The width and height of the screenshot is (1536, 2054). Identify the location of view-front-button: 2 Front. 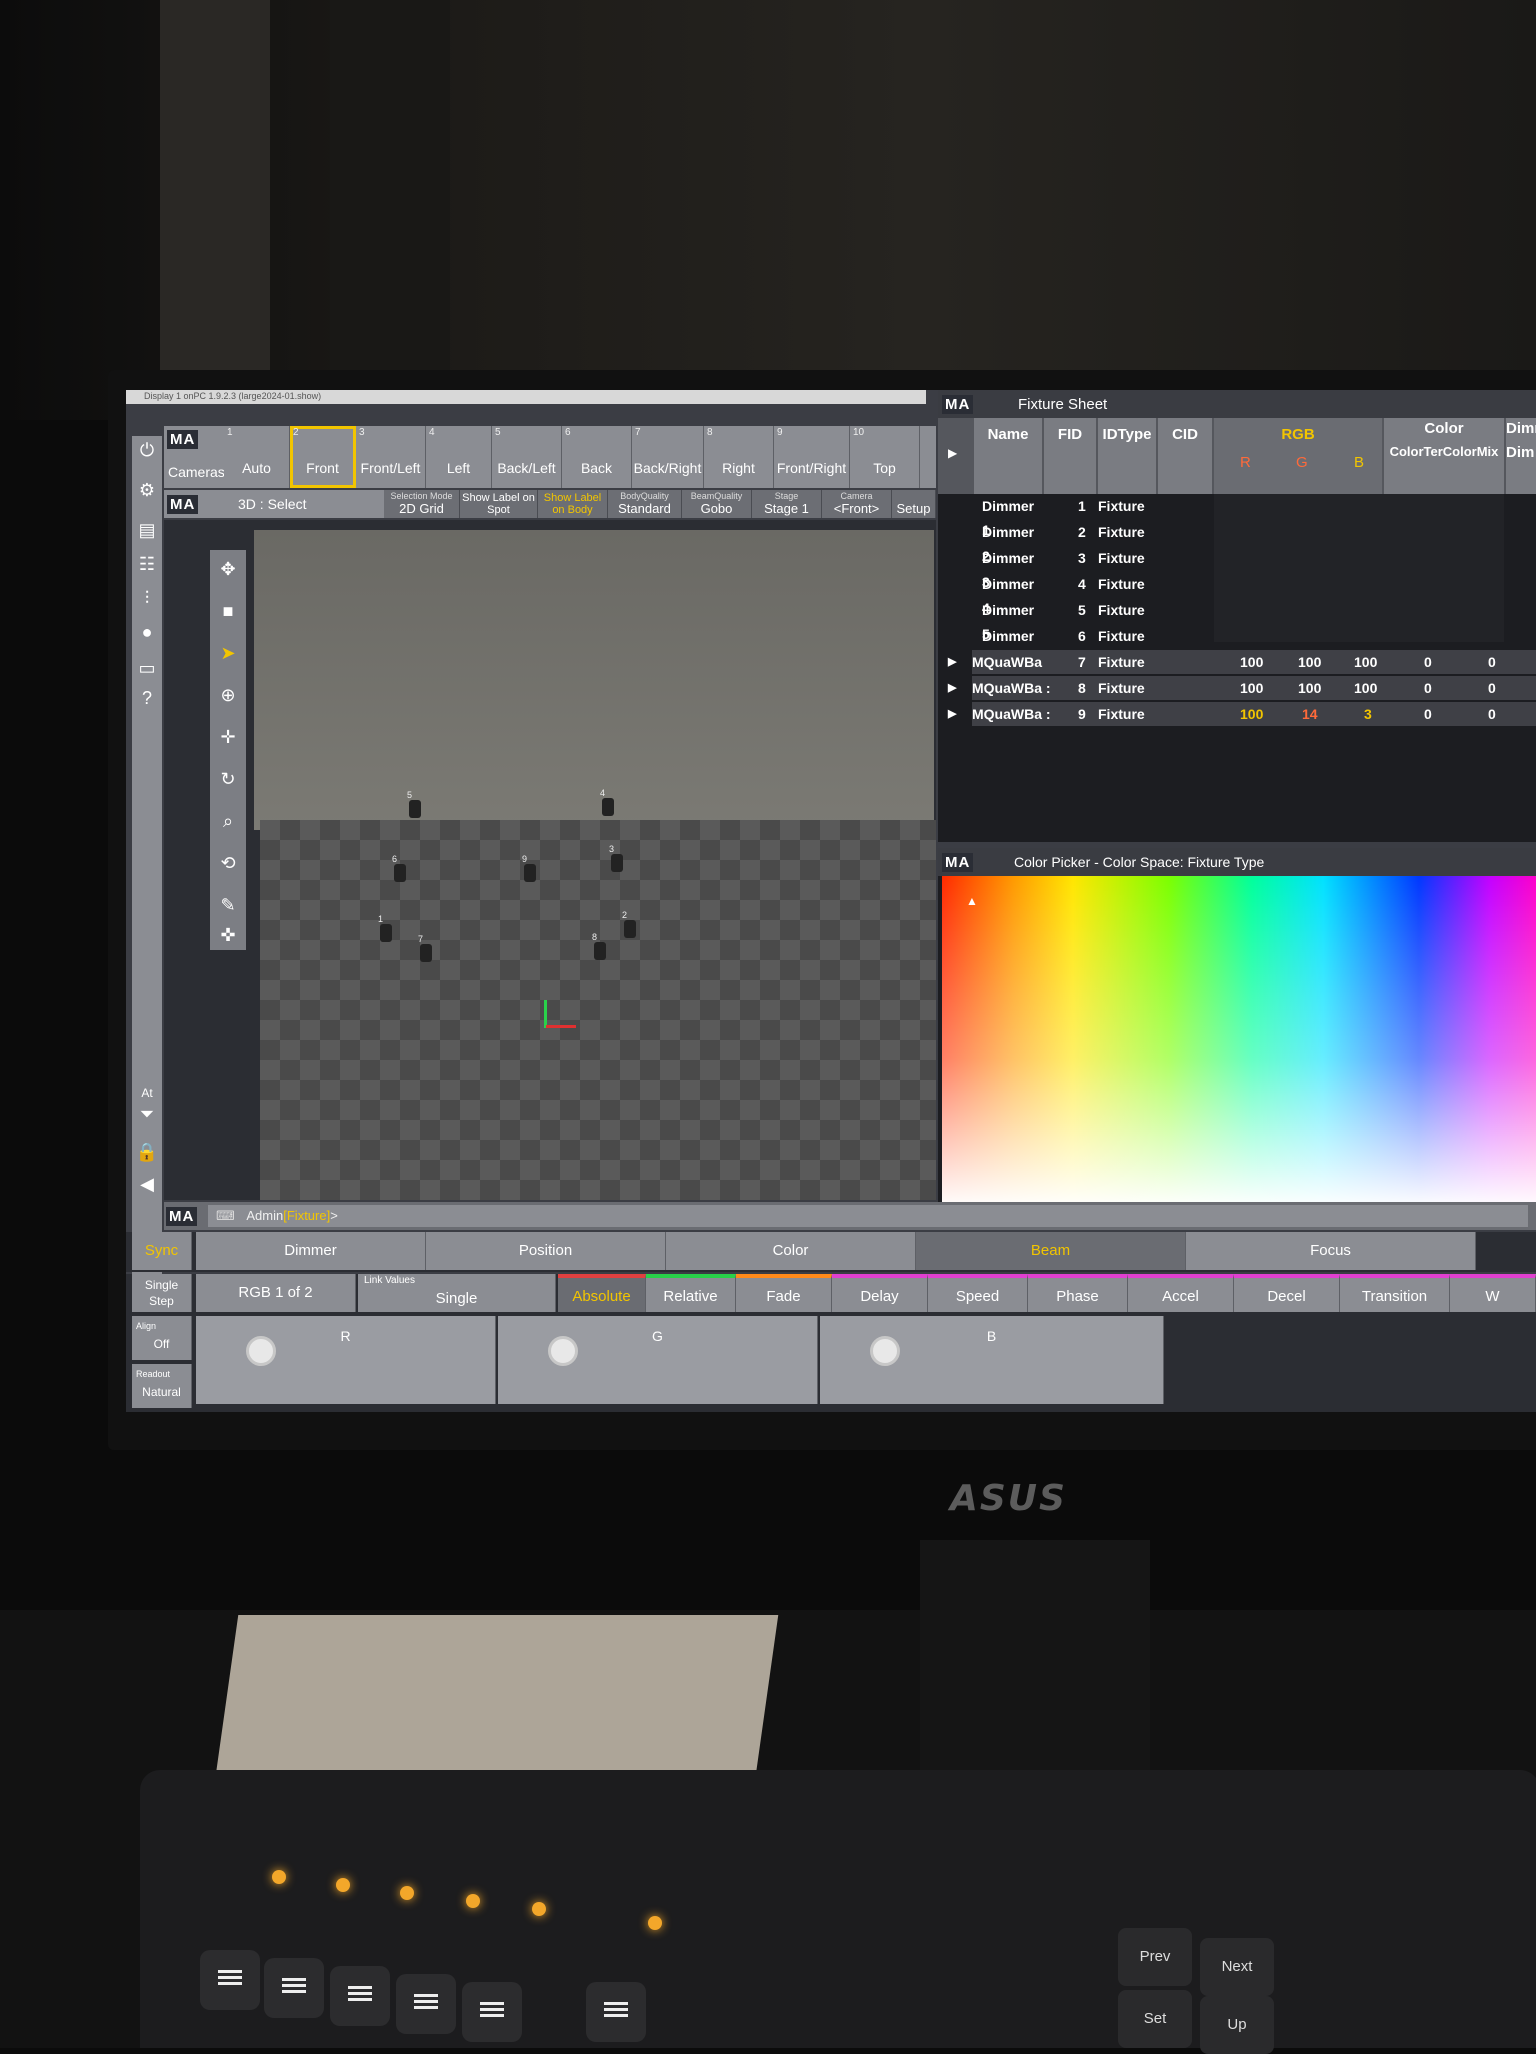
(323, 457).